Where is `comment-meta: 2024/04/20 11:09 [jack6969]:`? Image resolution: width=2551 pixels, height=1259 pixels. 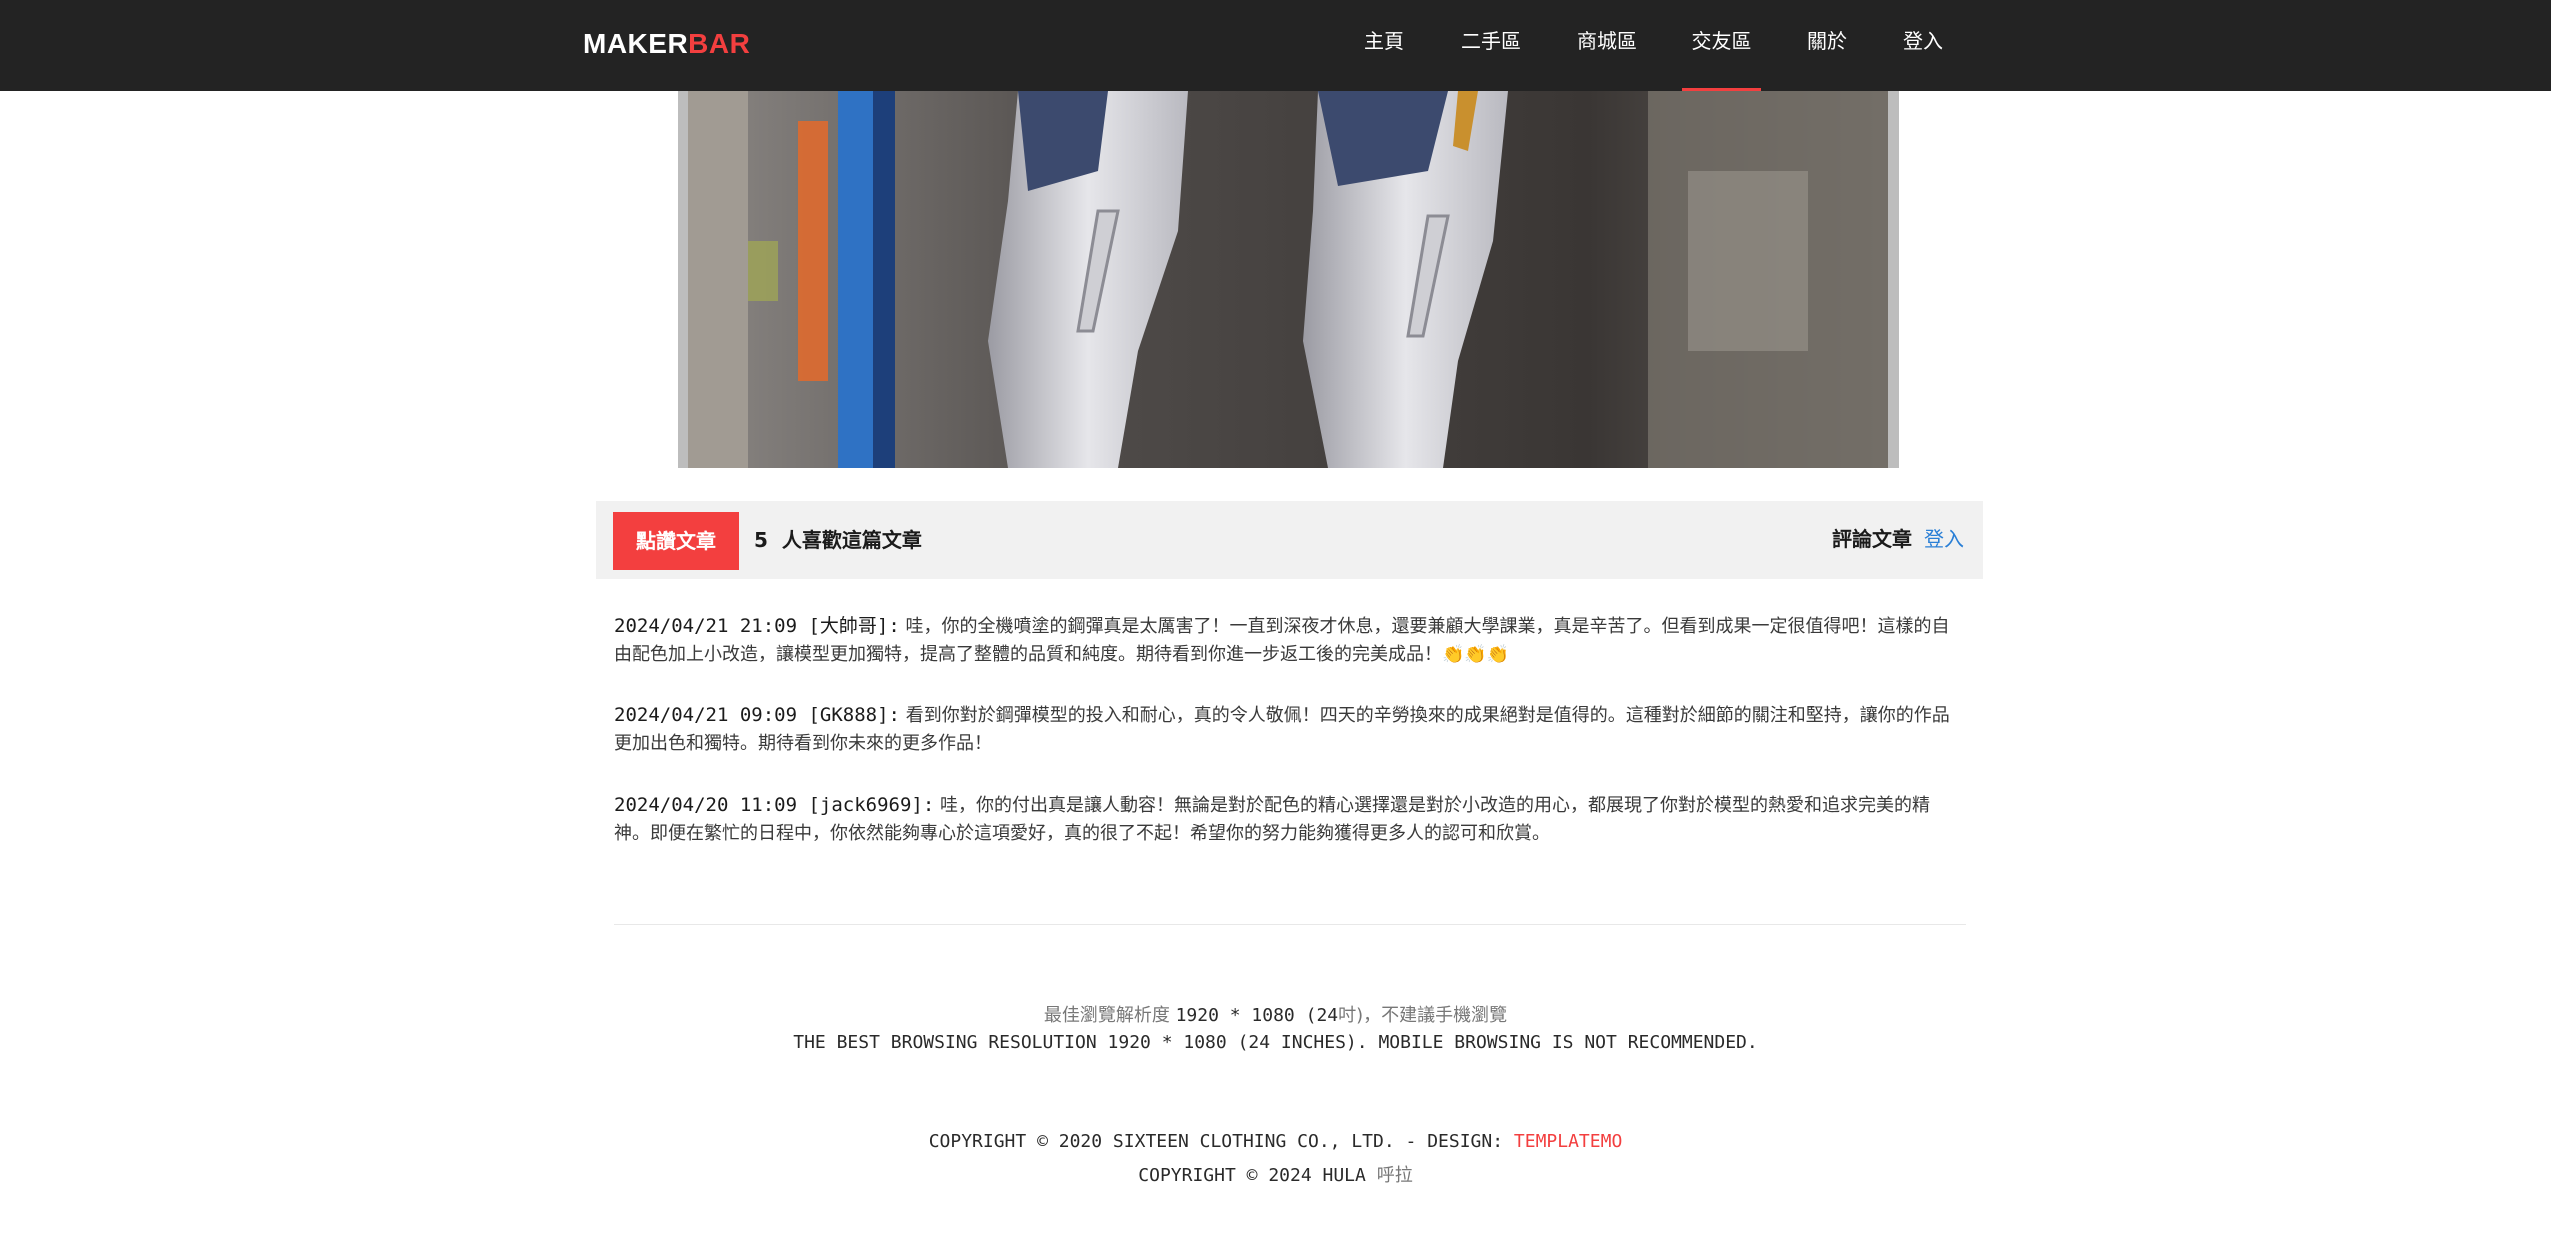
comment-meta: 2024/04/20 11:09 [jack6969]: is located at coordinates (774, 805).